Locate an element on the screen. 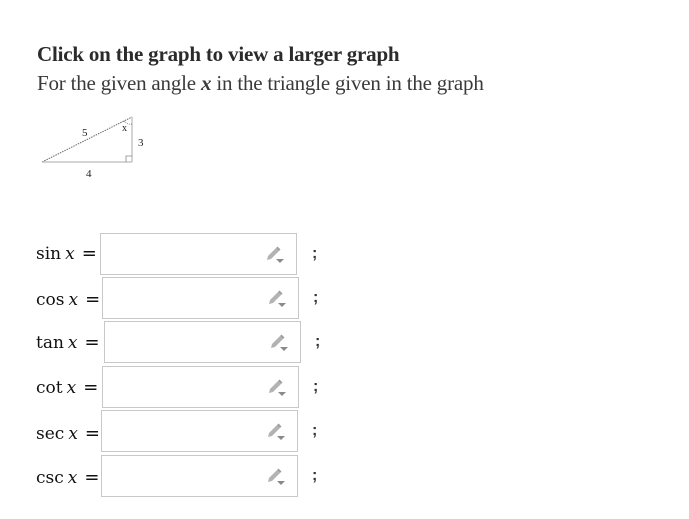 Image resolution: width=689 pixels, height=519 pixels. cot-answer-input is located at coordinates (200, 387).